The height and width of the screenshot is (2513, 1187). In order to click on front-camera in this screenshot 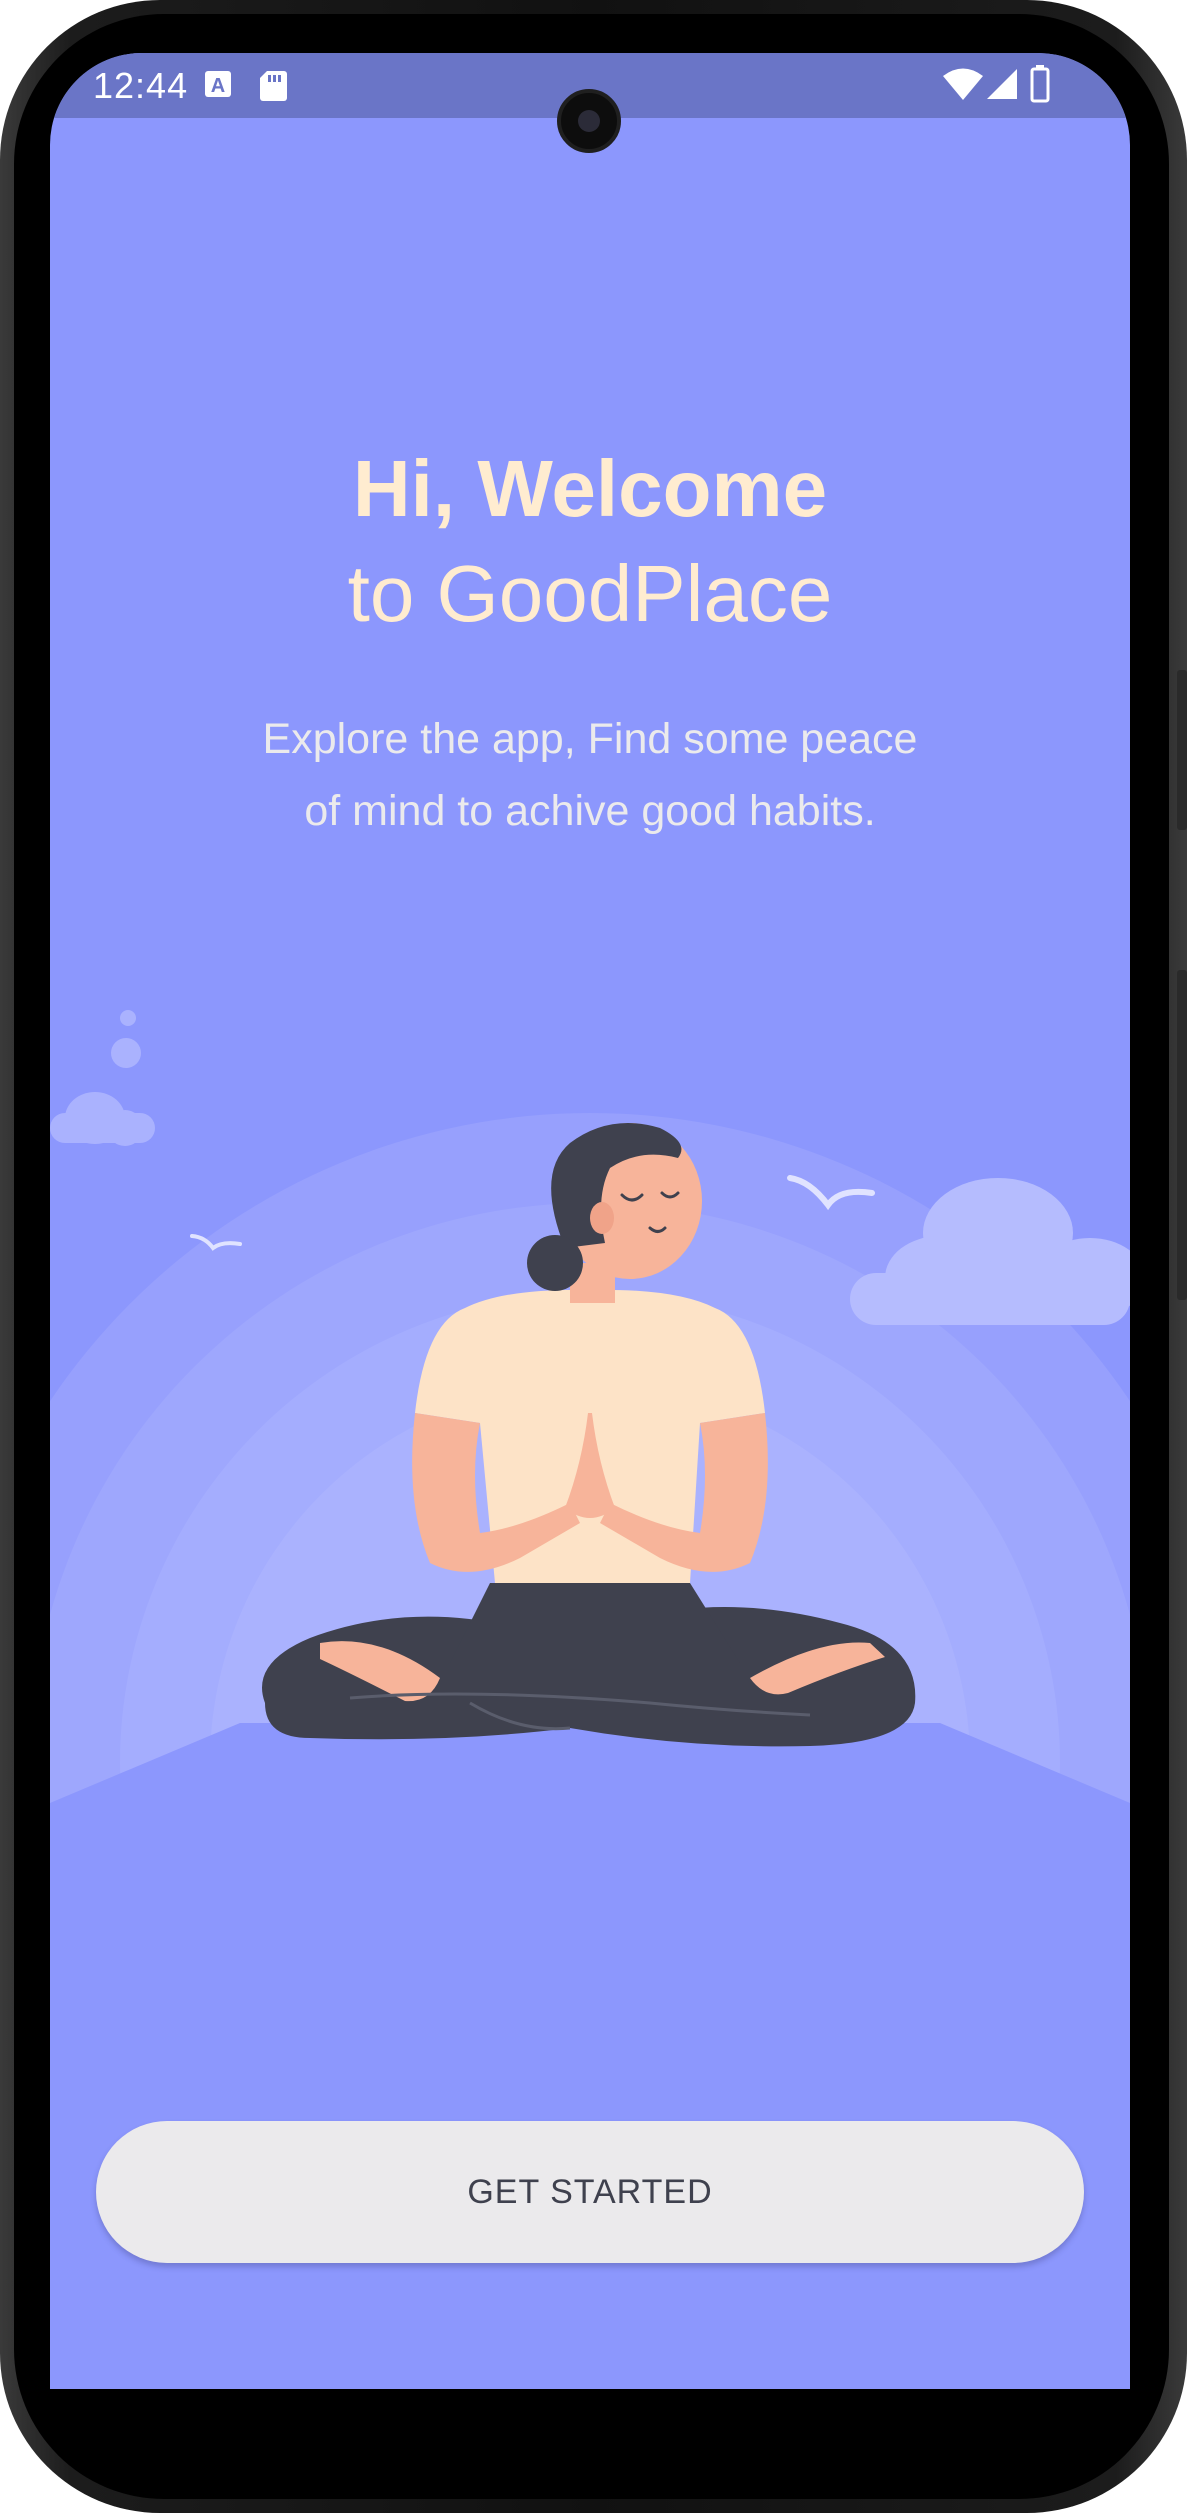, I will do `click(589, 121)`.